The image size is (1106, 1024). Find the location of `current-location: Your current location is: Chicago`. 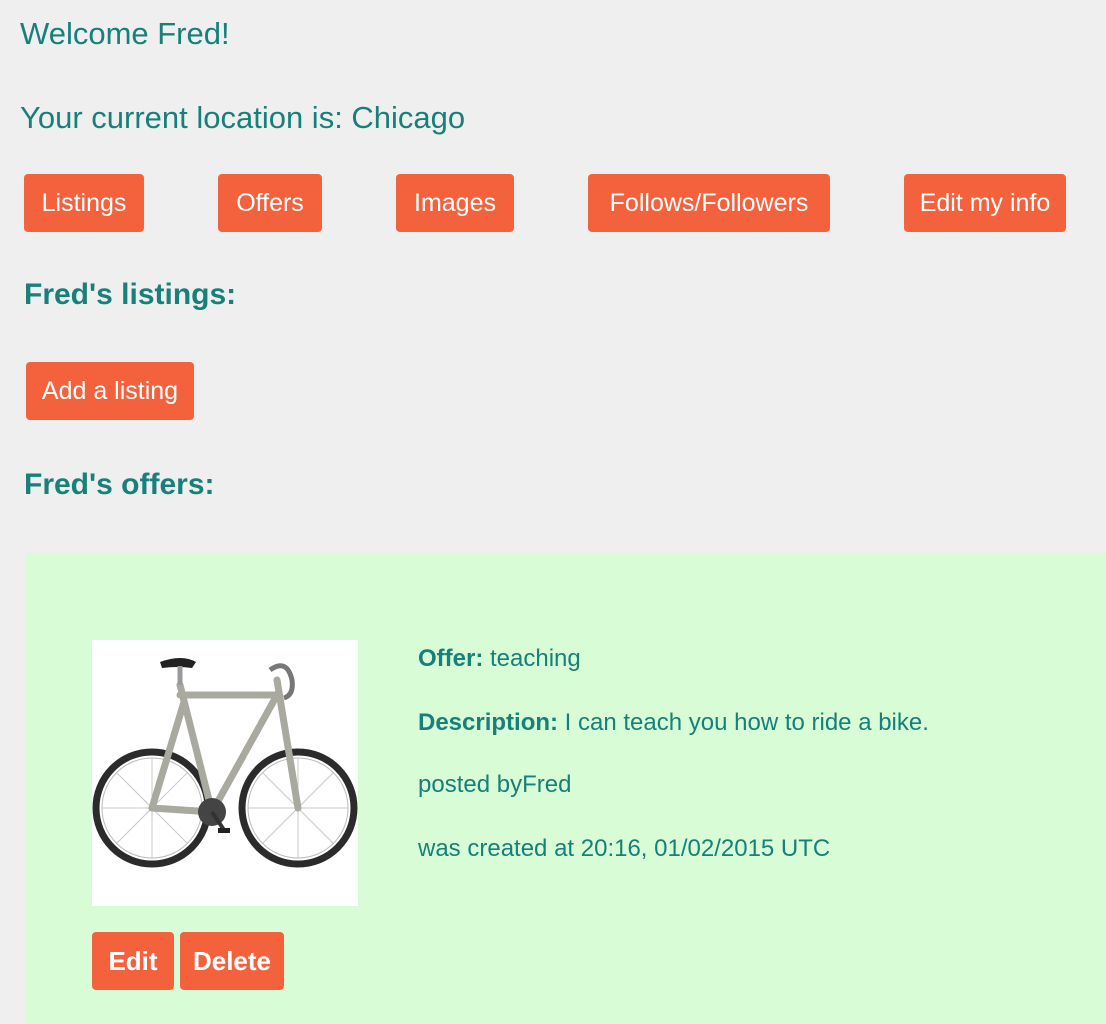

current-location: Your current location is: Chicago is located at coordinates (243, 117).